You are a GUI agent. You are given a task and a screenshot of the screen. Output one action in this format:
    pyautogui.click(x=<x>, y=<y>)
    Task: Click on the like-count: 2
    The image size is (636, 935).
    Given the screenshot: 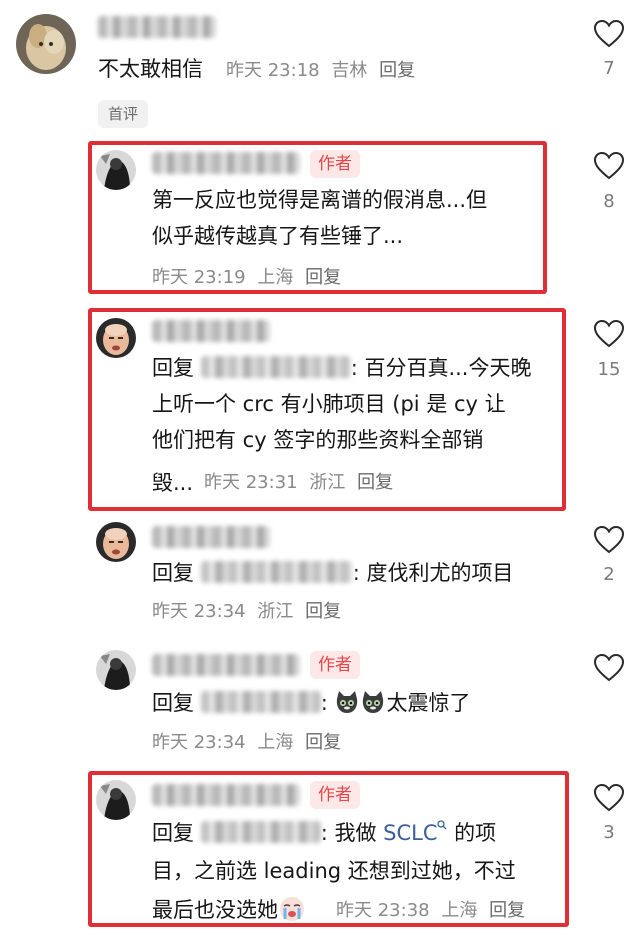 What is the action you would take?
    pyautogui.click(x=609, y=574)
    